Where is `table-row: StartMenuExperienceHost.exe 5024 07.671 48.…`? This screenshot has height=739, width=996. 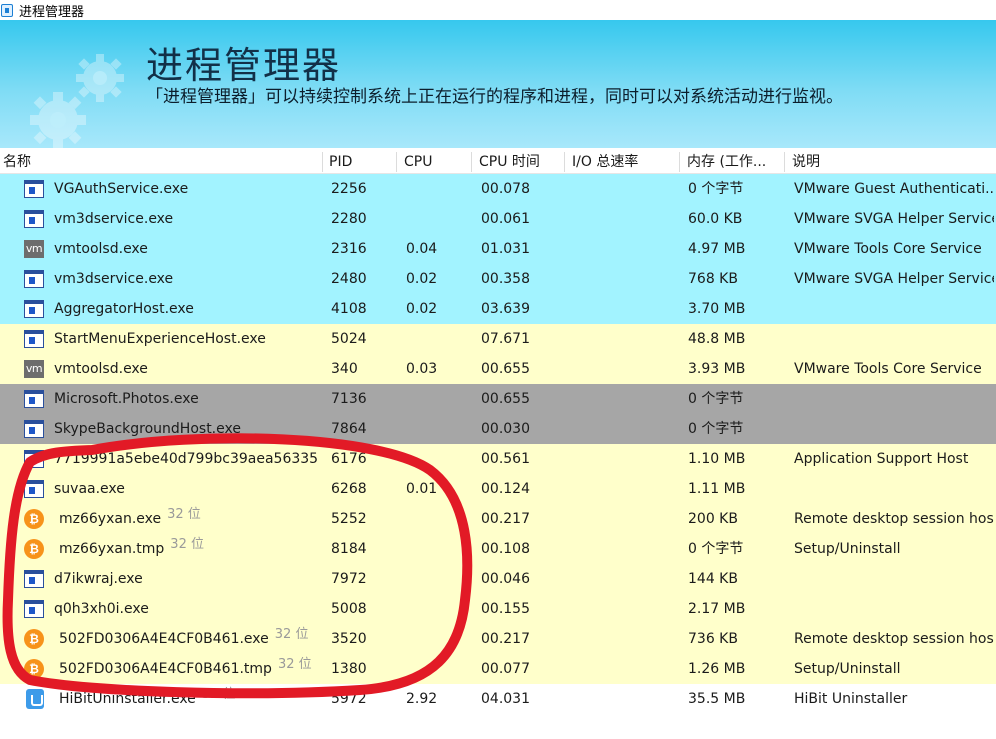
table-row: StartMenuExperienceHost.exe 5024 07.671 48.… is located at coordinates (498, 339).